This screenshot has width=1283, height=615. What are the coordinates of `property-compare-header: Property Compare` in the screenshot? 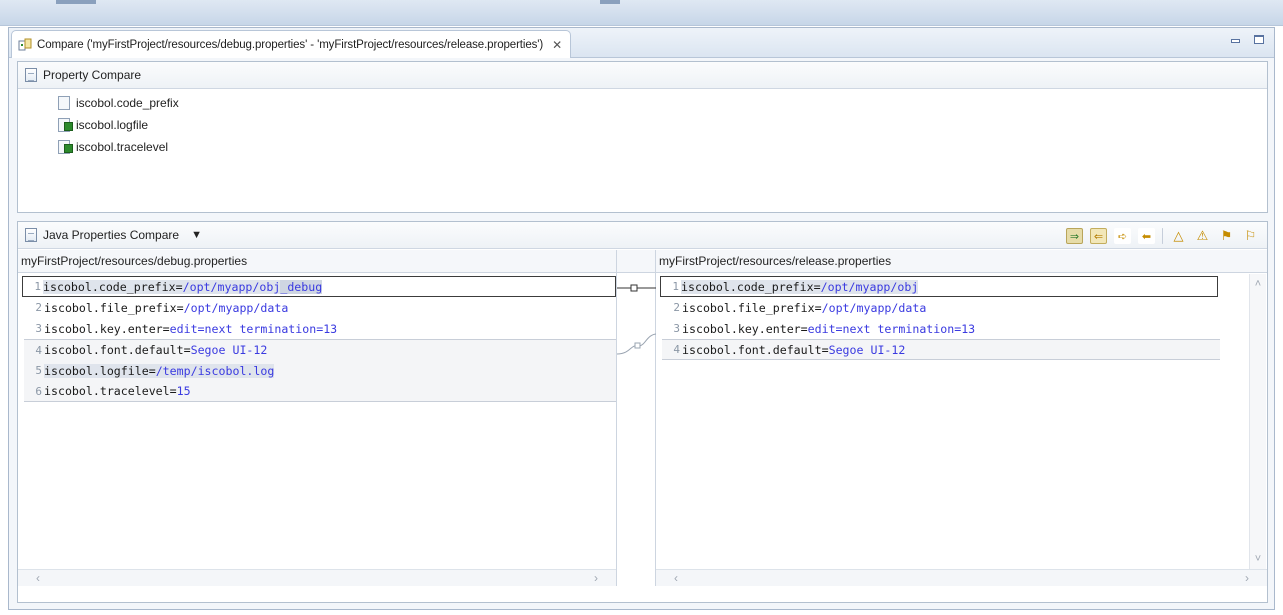 It's located at (642, 75).